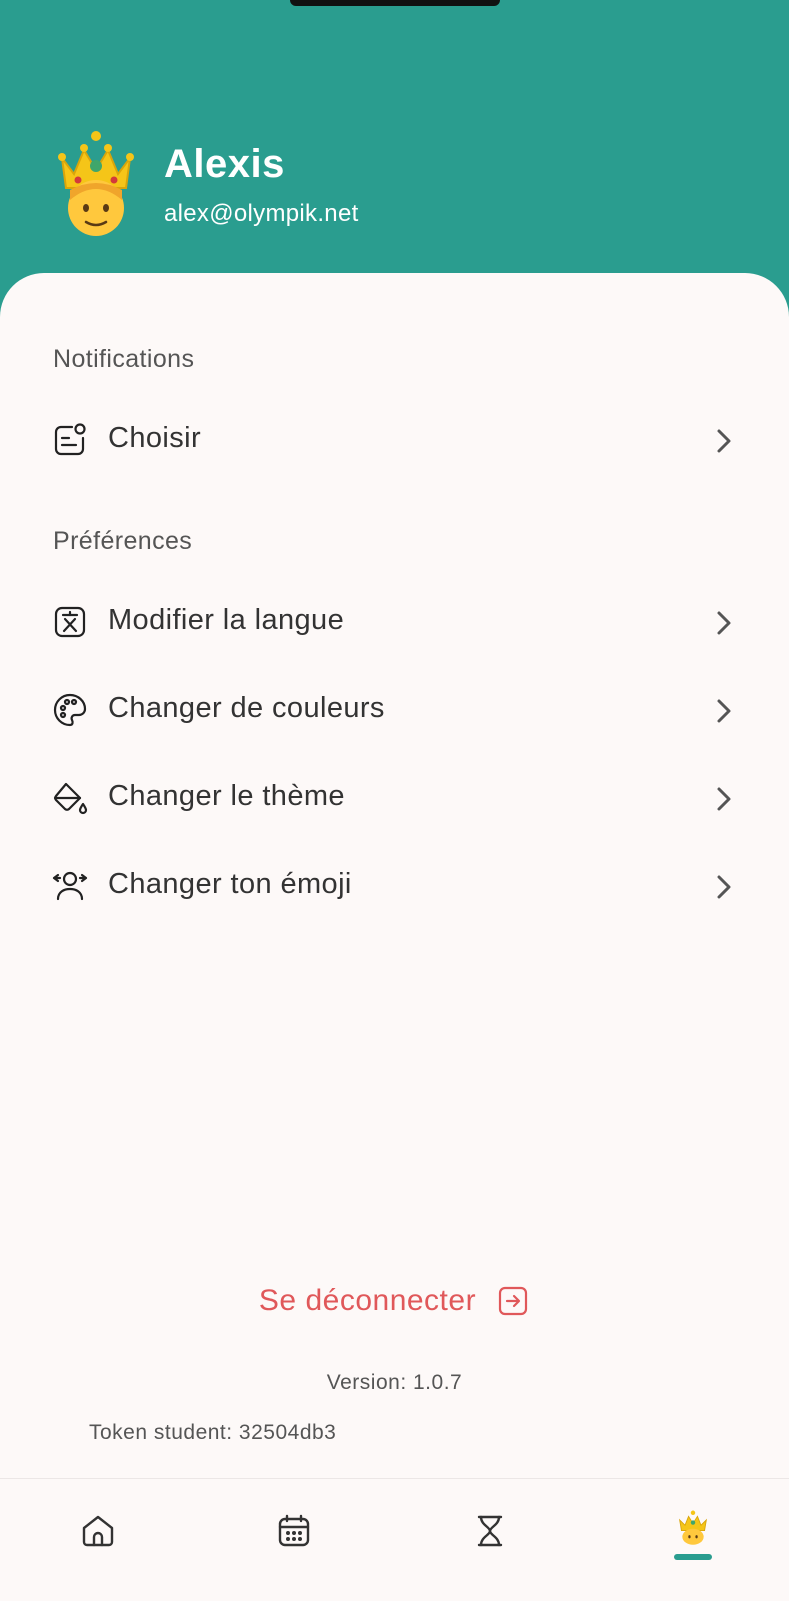 This screenshot has height=1601, width=789. What do you see at coordinates (230, 884) in the screenshot?
I see `row-label: Changer ton émoji` at bounding box center [230, 884].